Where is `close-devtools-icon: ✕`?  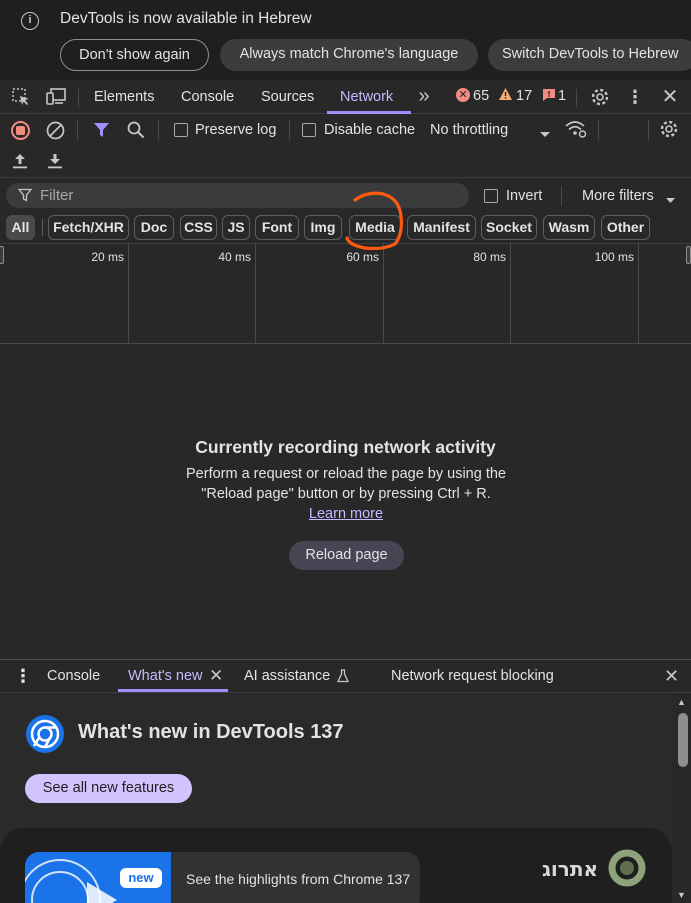
close-devtools-icon: ✕ is located at coordinates (670, 97).